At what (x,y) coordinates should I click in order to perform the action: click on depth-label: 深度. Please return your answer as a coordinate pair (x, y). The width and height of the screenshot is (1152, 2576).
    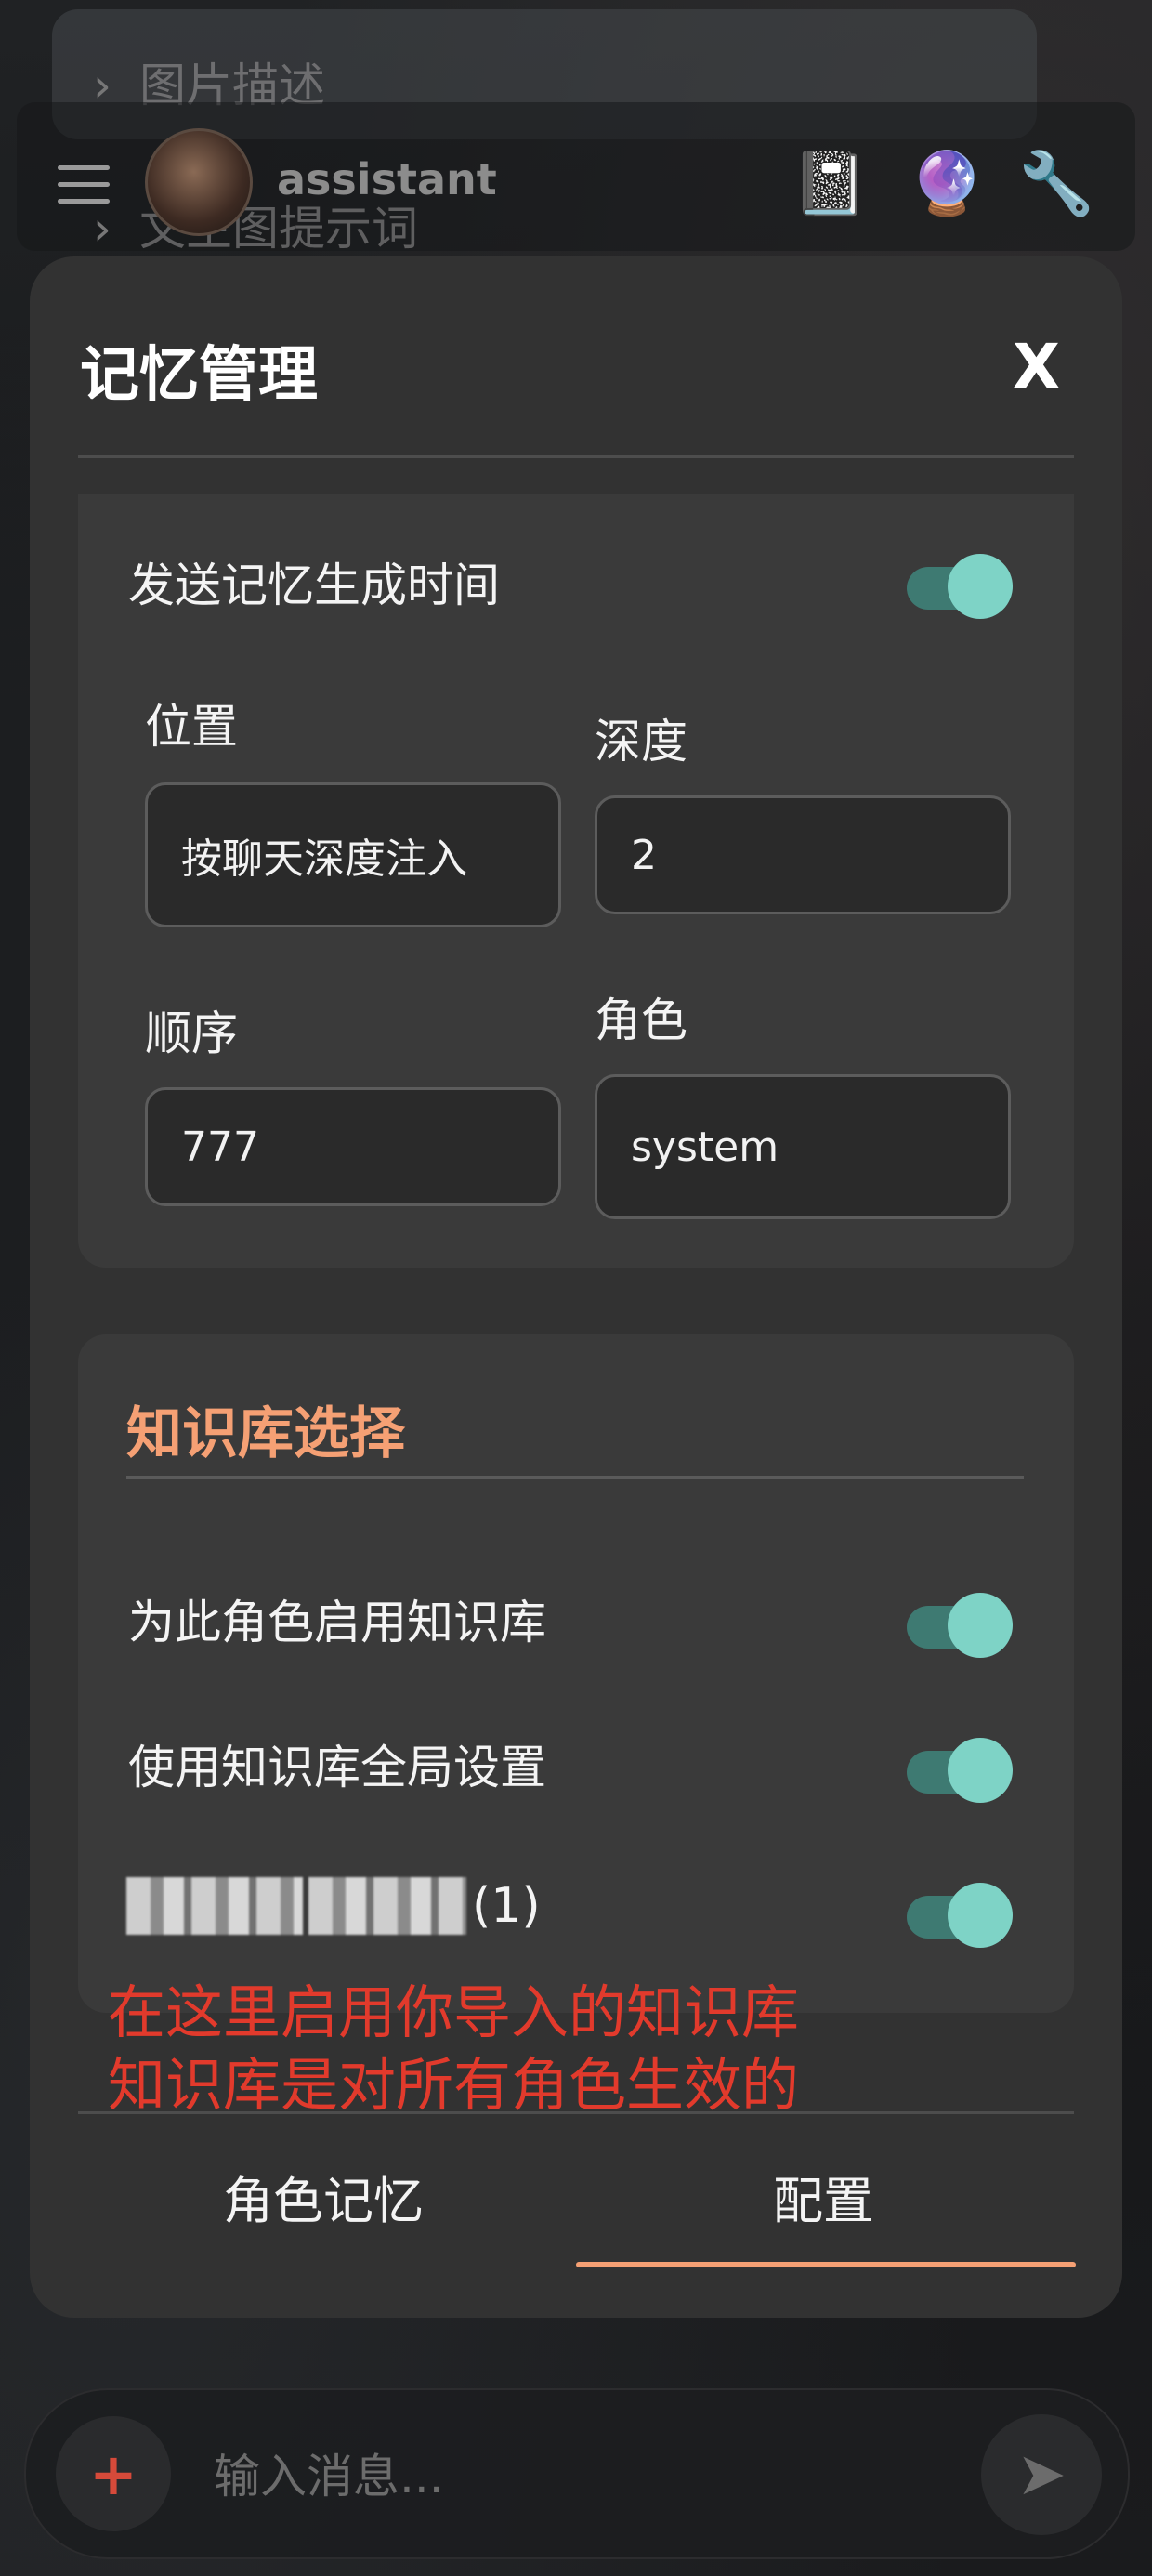
    Looking at the image, I should click on (641, 742).